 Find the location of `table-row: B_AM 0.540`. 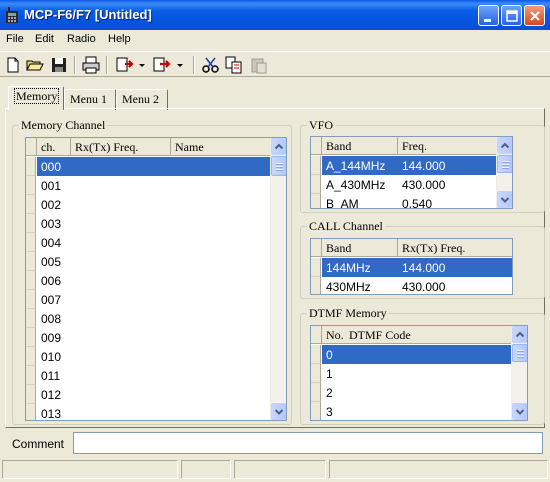

table-row: B_AM 0.540 is located at coordinates (403, 201).